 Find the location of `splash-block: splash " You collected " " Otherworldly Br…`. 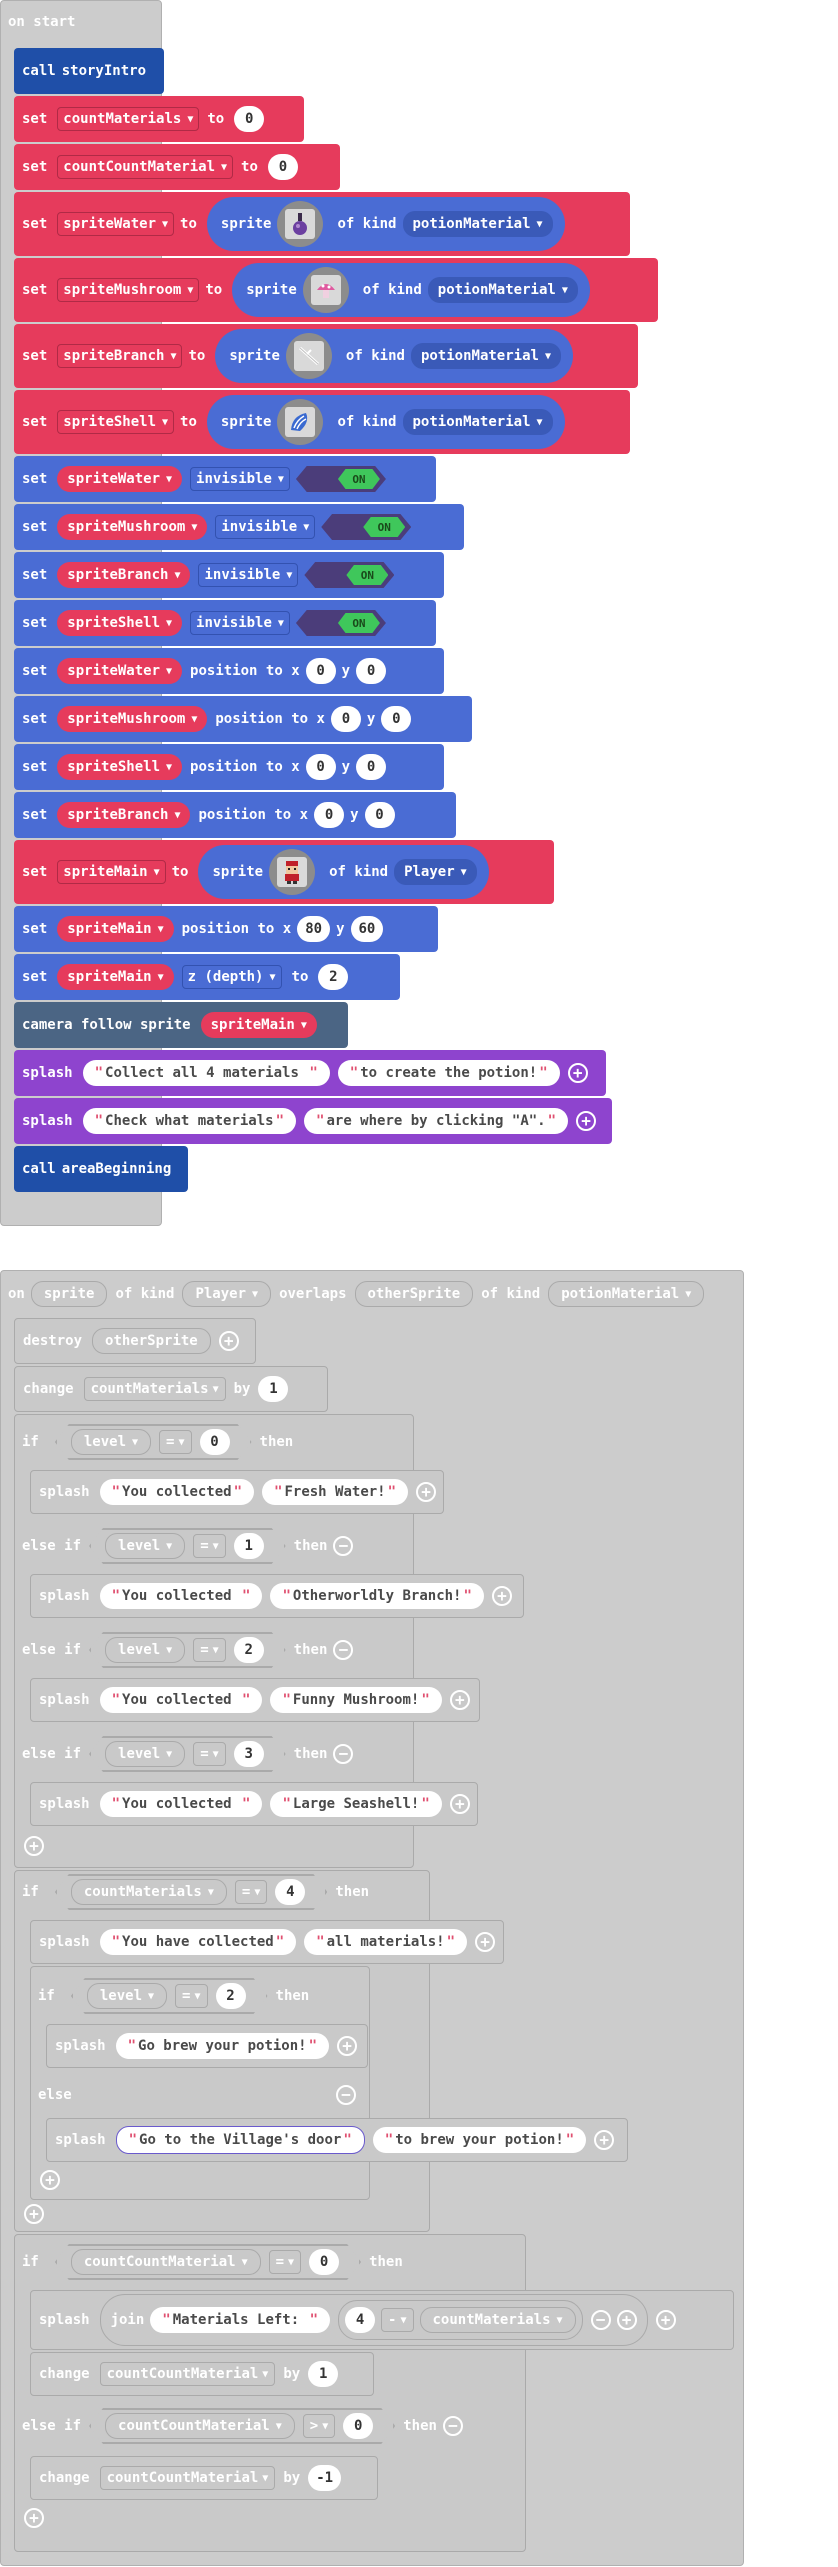

splash-block: splash " You collected " " Otherworldly Br… is located at coordinates (277, 1596).